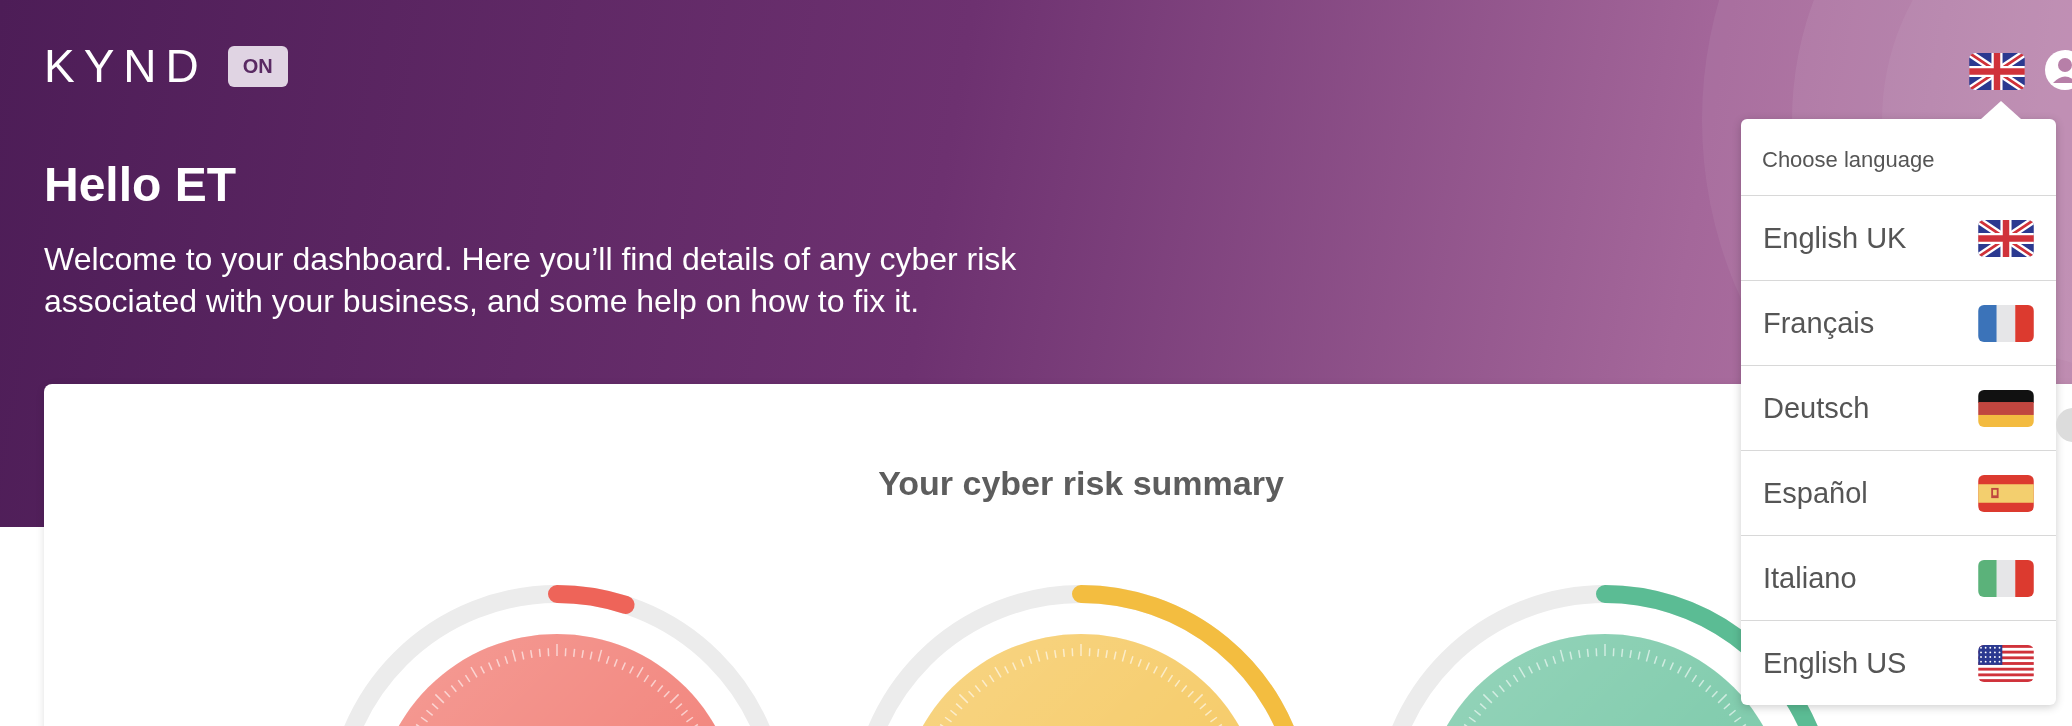 The image size is (2072, 726). What do you see at coordinates (1081, 483) in the screenshot?
I see `summary-title: Your cyber risk summary` at bounding box center [1081, 483].